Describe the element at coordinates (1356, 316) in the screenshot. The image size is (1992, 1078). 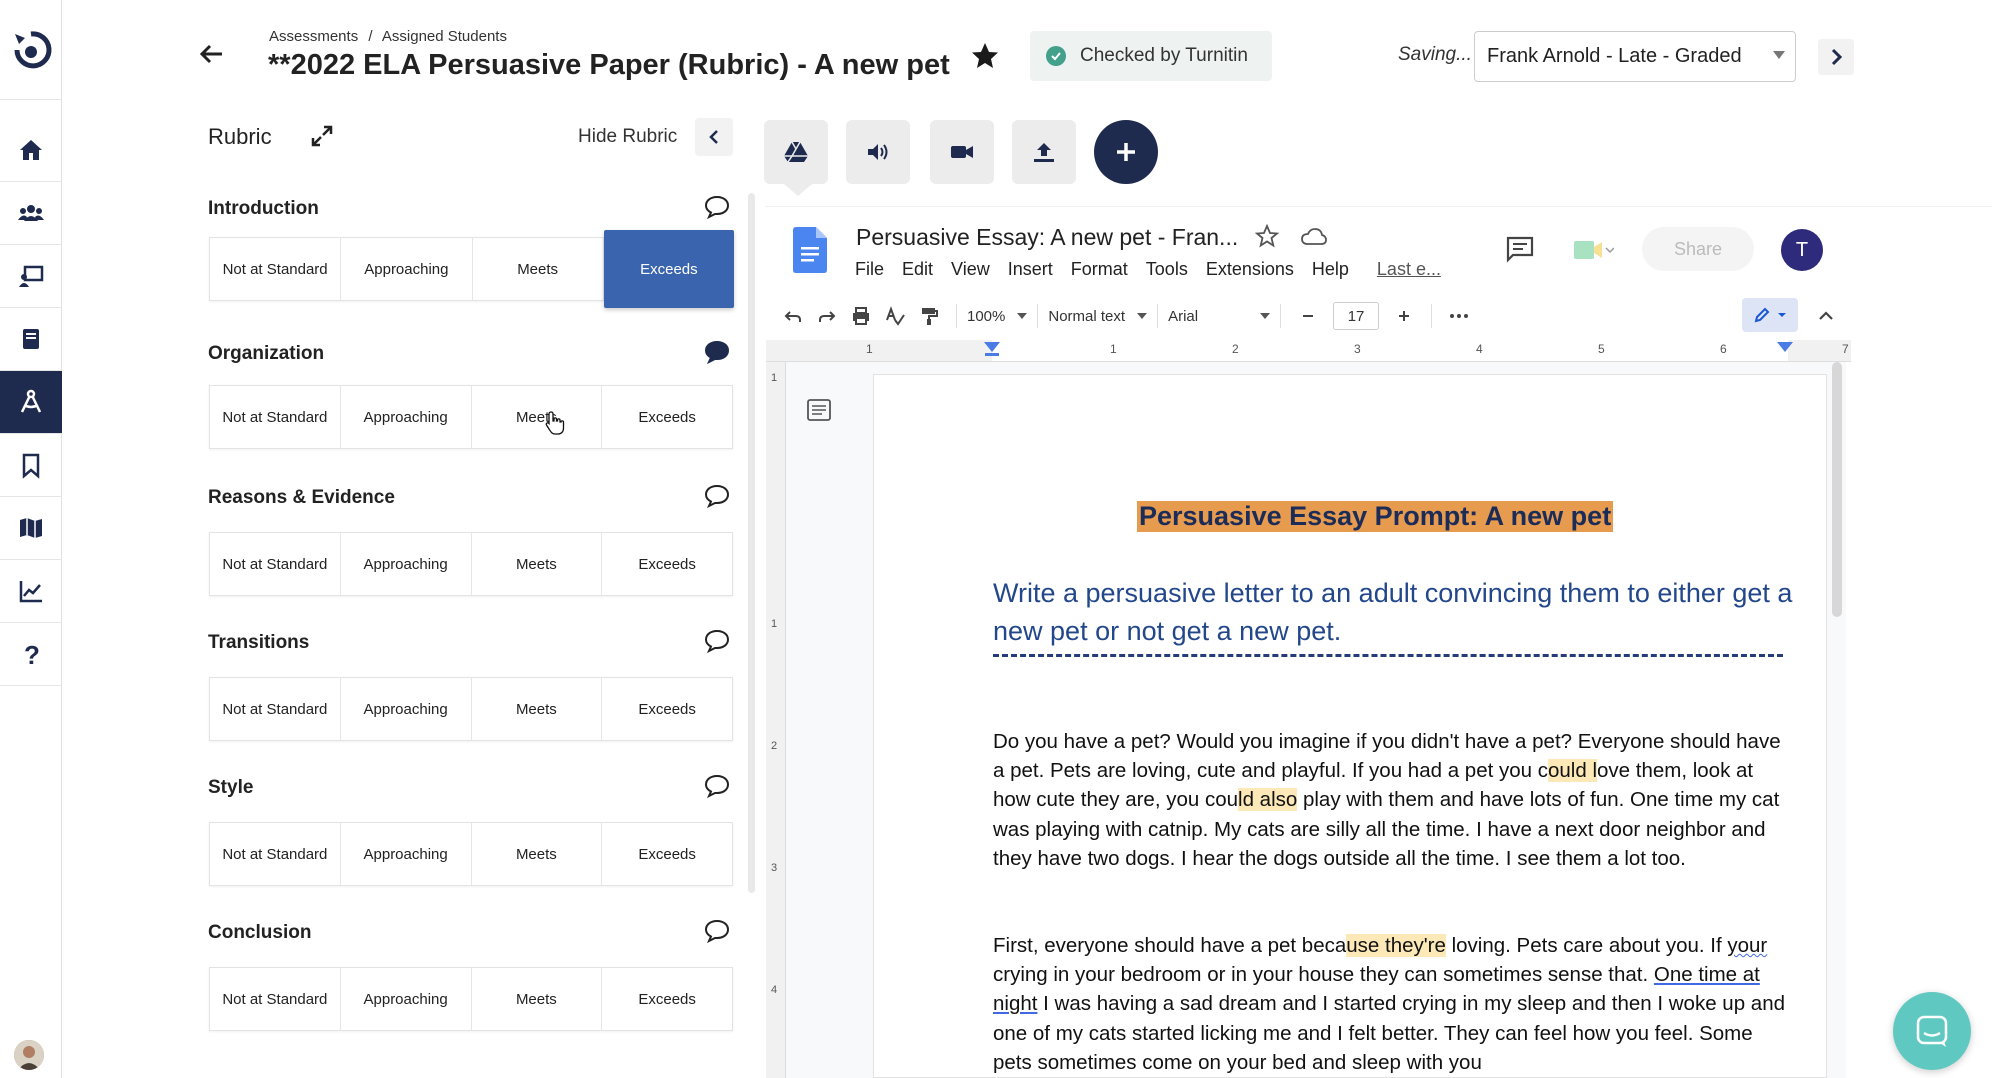
I see `font-size-input: 17` at that location.